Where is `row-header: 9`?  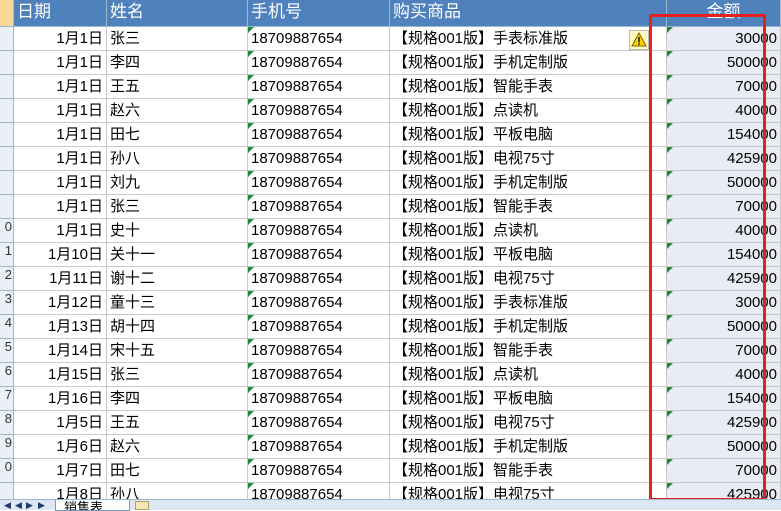
row-header: 9 is located at coordinates (7, 447).